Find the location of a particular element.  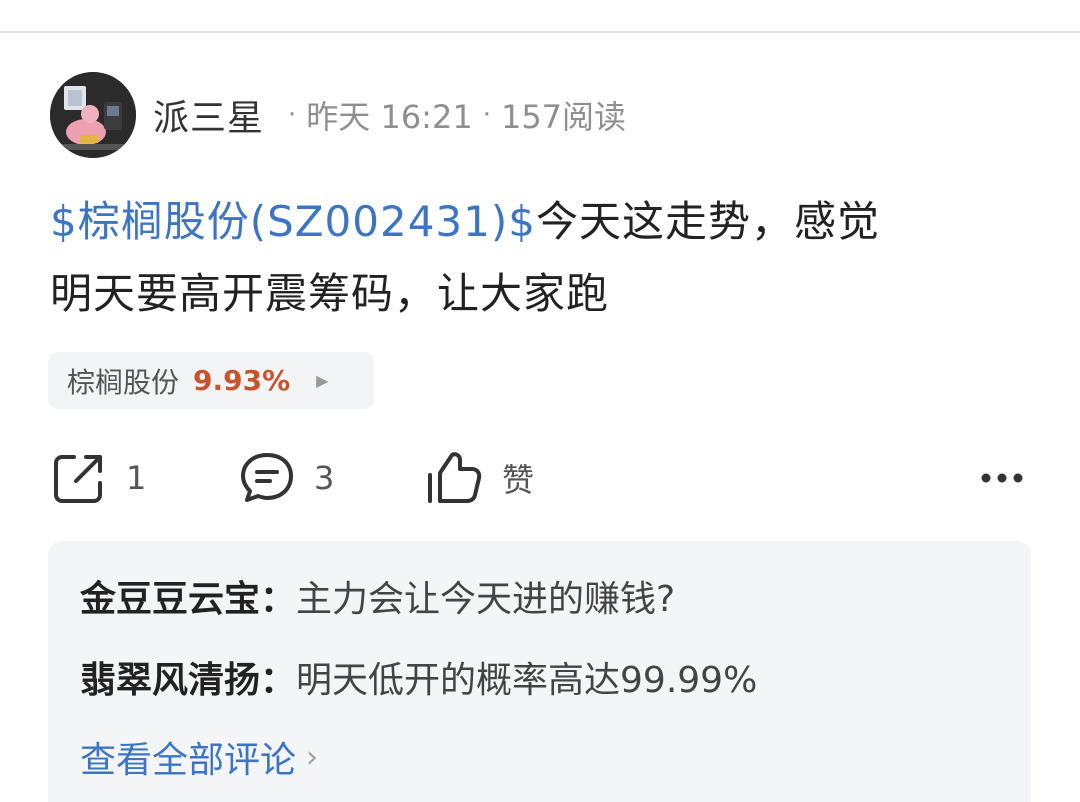

comment-item: 金豆豆云宝：主力会让今天进的赚钱? is located at coordinates (377, 596).